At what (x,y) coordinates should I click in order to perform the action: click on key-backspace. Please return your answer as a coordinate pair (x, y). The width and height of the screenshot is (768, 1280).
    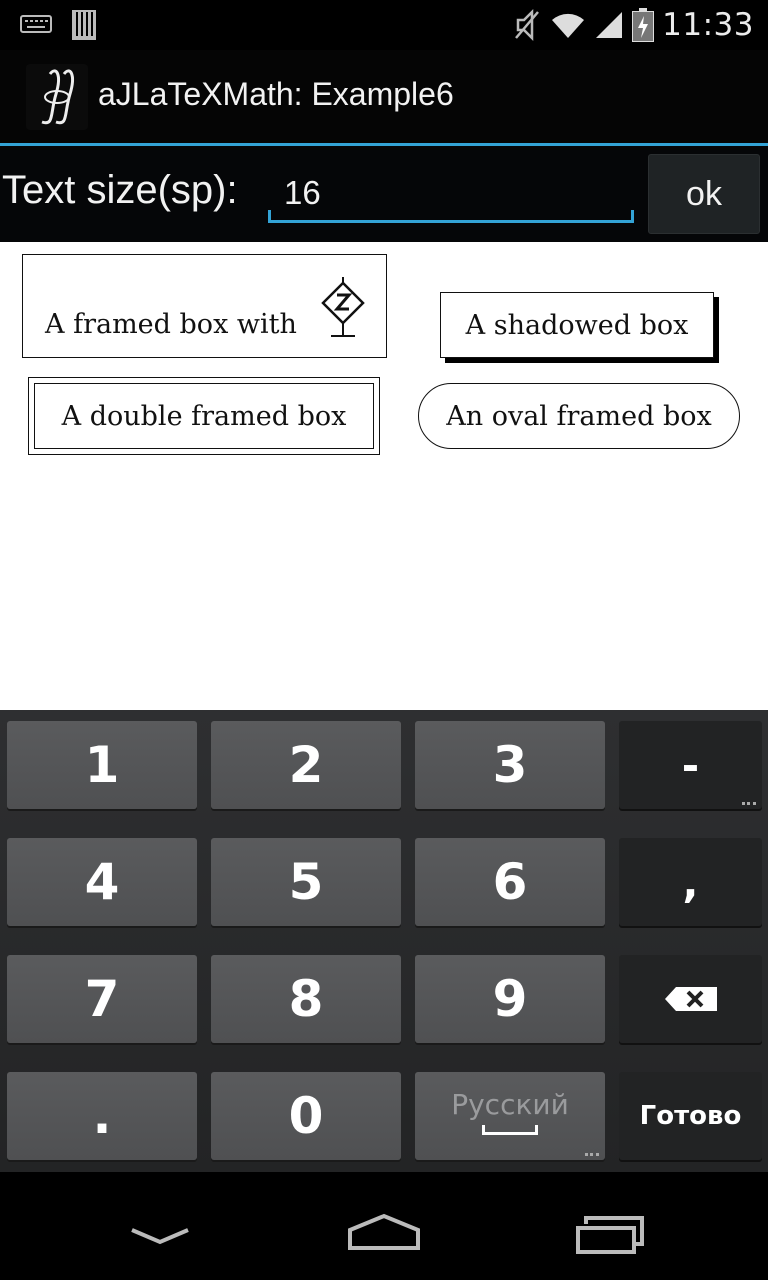
    Looking at the image, I should click on (690, 999).